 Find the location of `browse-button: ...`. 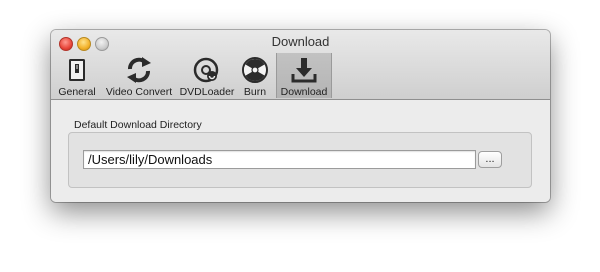

browse-button: ... is located at coordinates (490, 159).